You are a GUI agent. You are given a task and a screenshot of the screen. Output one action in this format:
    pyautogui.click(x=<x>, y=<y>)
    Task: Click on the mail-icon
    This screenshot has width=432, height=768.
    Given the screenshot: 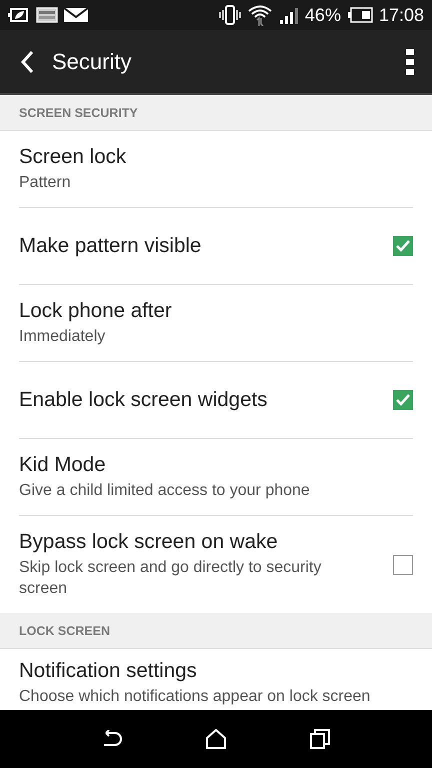 What is the action you would take?
    pyautogui.click(x=76, y=15)
    